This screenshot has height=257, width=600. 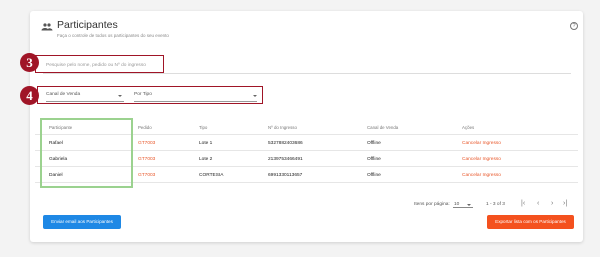 What do you see at coordinates (85, 101) in the screenshot?
I see `channel-select-underline` at bounding box center [85, 101].